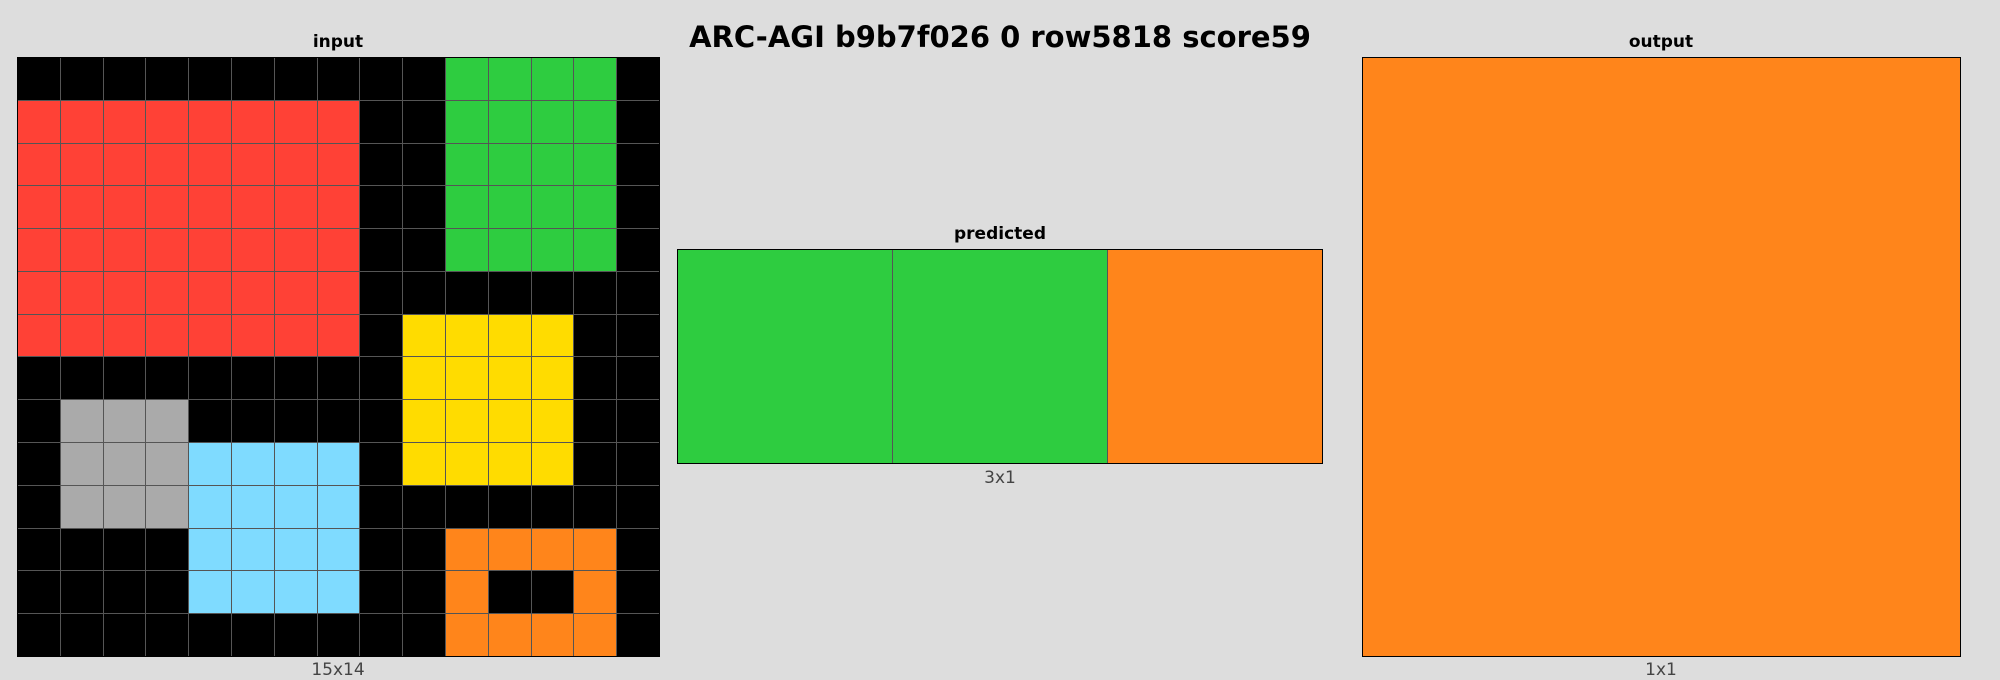 The width and height of the screenshot is (2000, 680). I want to click on output-label: output, so click(1661, 42).